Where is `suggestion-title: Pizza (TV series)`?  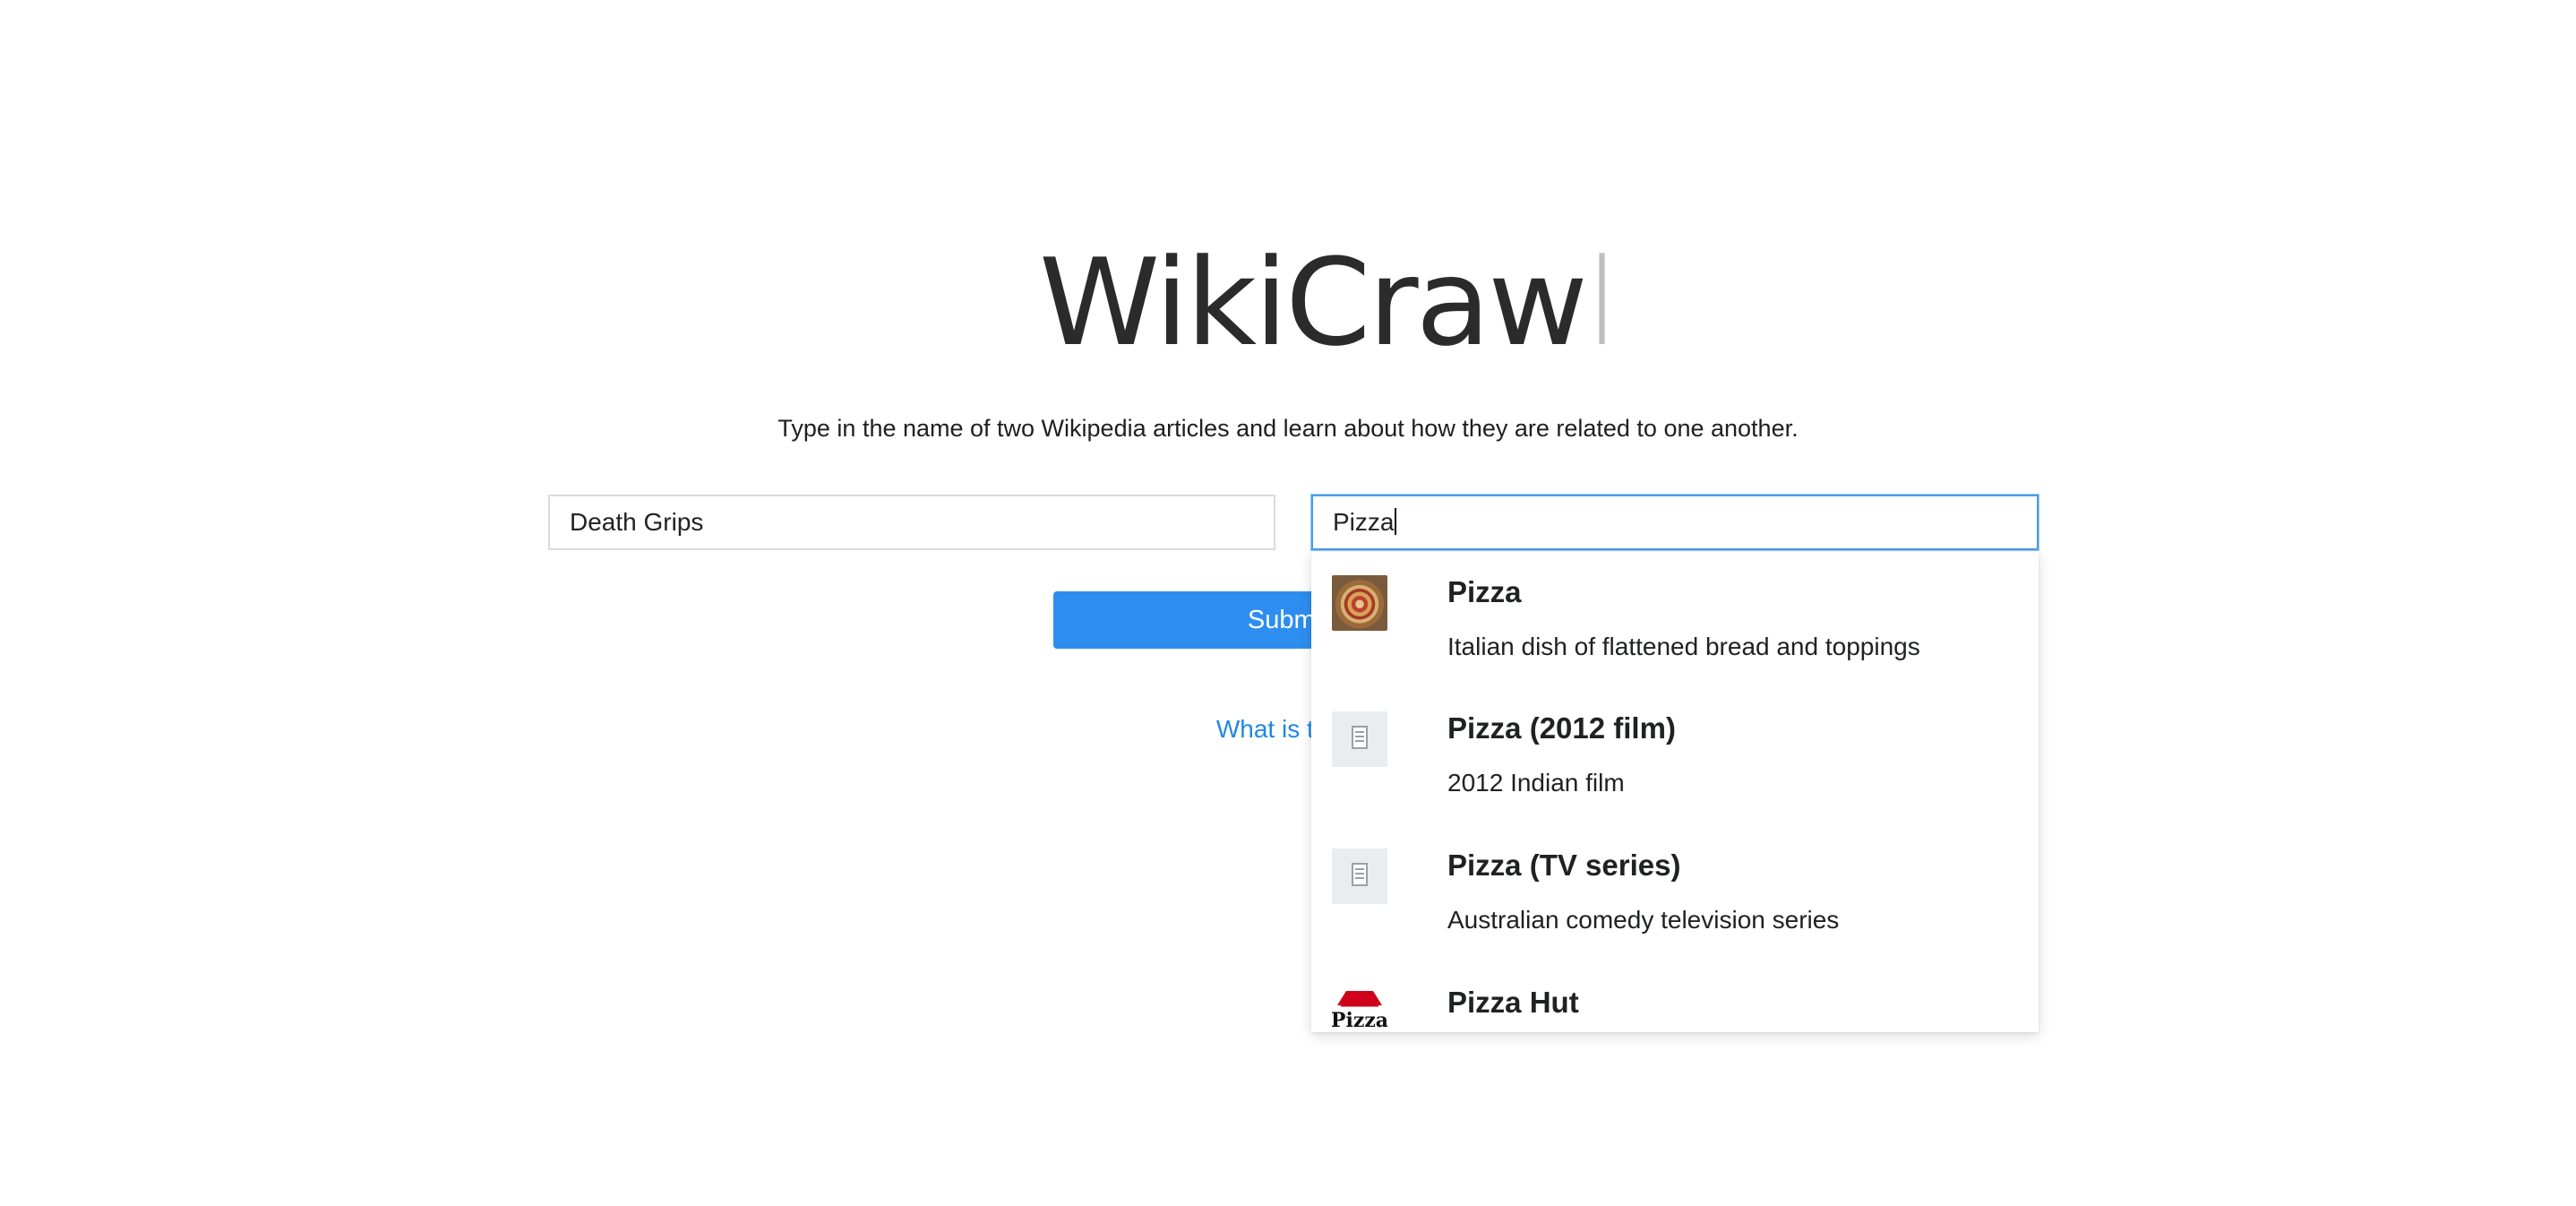
suggestion-title: Pizza (TV series) is located at coordinates (1564, 865).